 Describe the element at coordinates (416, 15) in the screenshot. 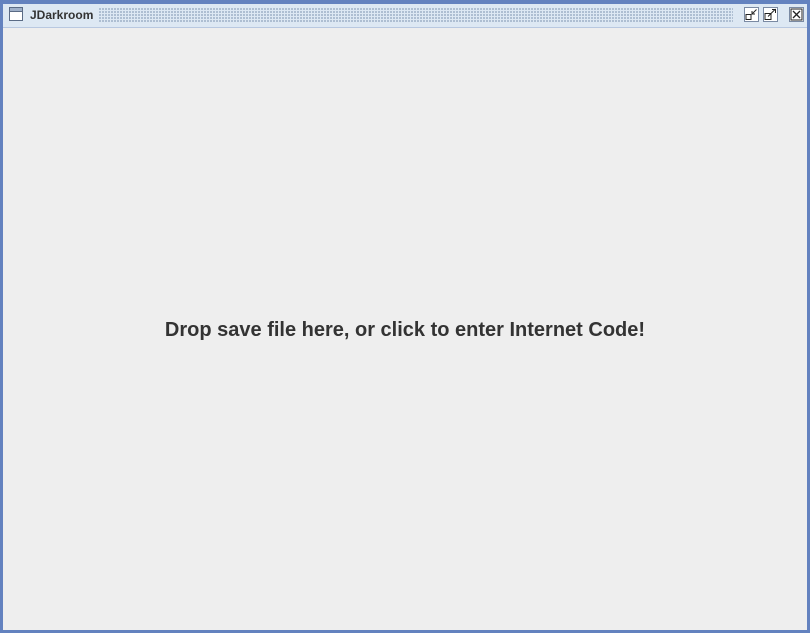

I see `title-bar-drag-area` at that location.